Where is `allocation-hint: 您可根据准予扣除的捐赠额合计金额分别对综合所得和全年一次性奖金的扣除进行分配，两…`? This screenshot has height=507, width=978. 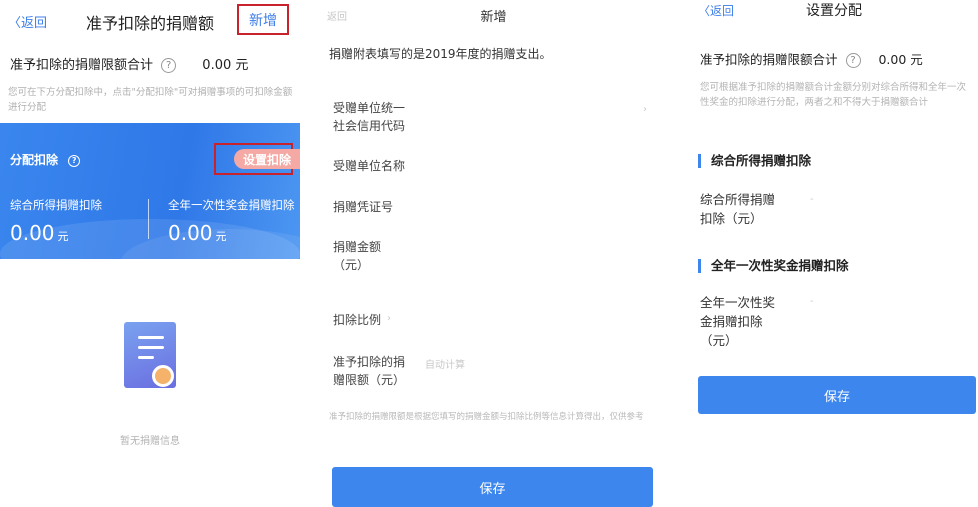 allocation-hint: 您可根据准予扣除的捐赠额合计金额分别对综合所得和全年一次性奖金的扣除进行分配，两… is located at coordinates (833, 95).